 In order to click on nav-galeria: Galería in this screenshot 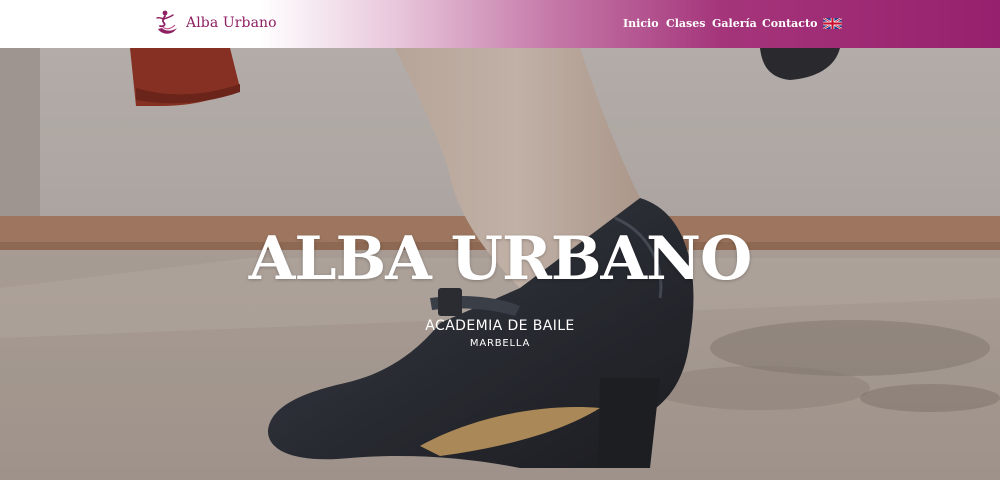, I will do `click(734, 23)`.